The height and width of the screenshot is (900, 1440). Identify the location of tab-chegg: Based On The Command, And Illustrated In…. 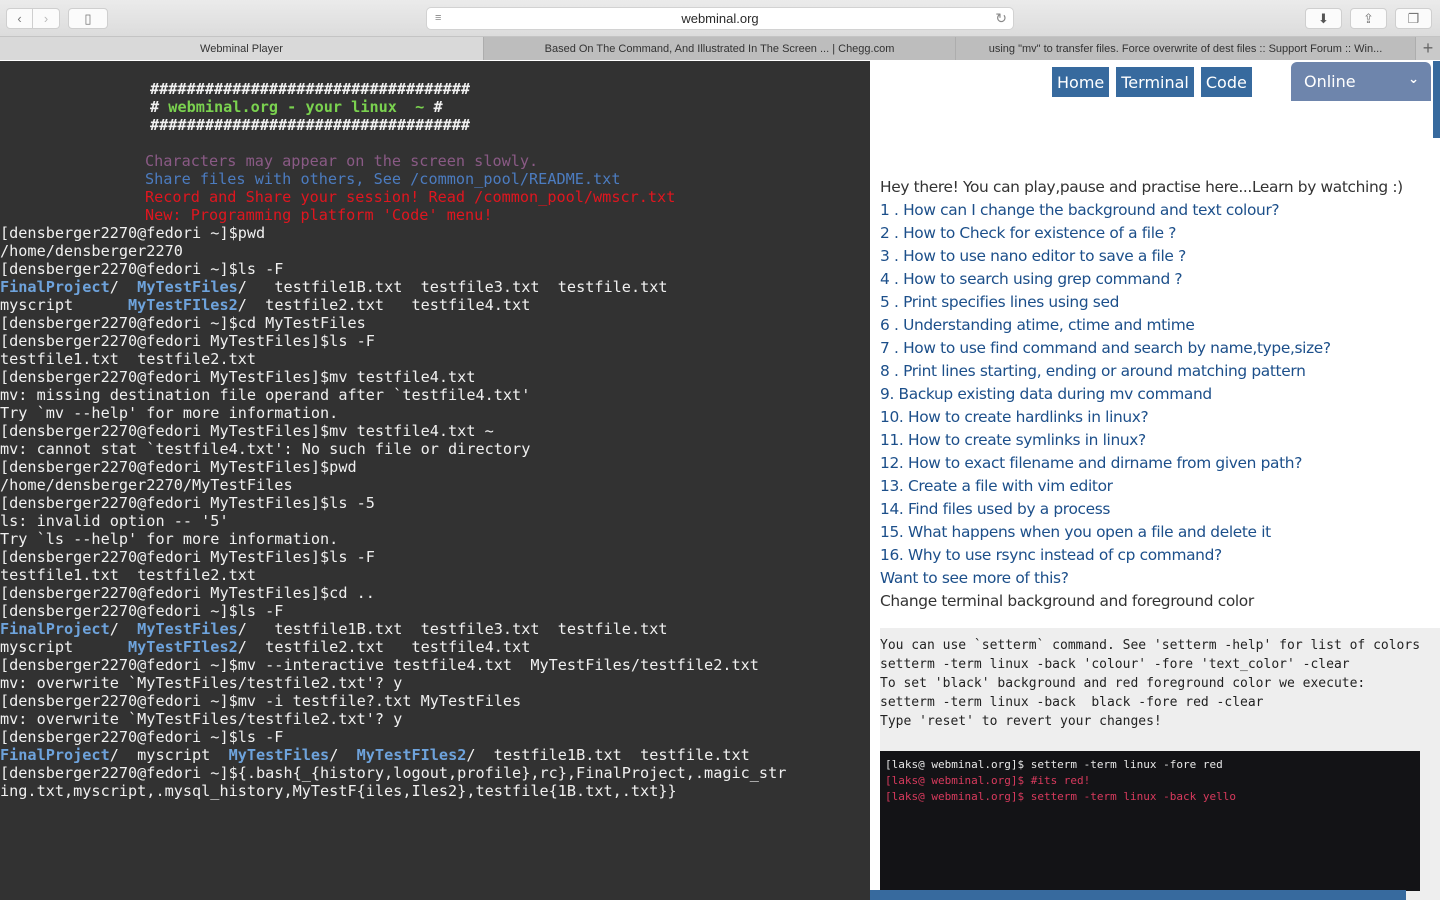
(720, 48).